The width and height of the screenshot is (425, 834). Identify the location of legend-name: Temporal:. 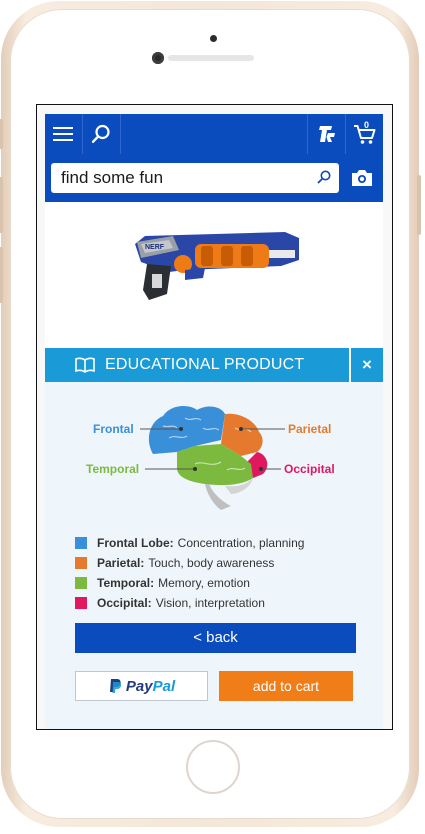
(126, 583).